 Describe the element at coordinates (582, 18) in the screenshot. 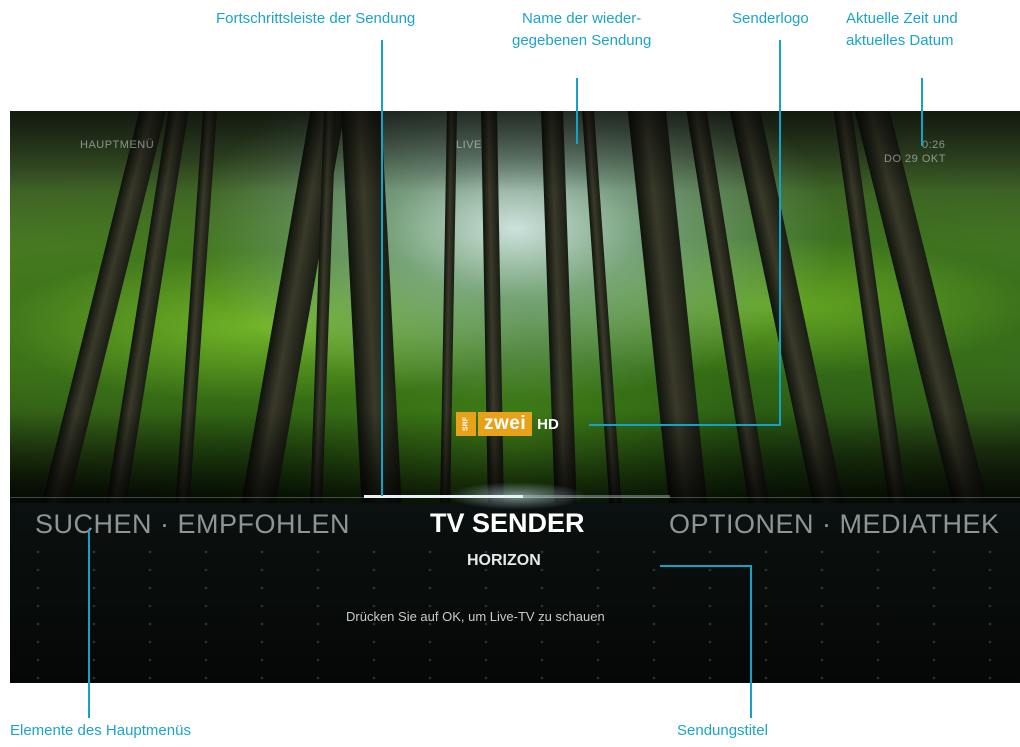

I see `callout-show-name-line1: Name der wieder-` at that location.